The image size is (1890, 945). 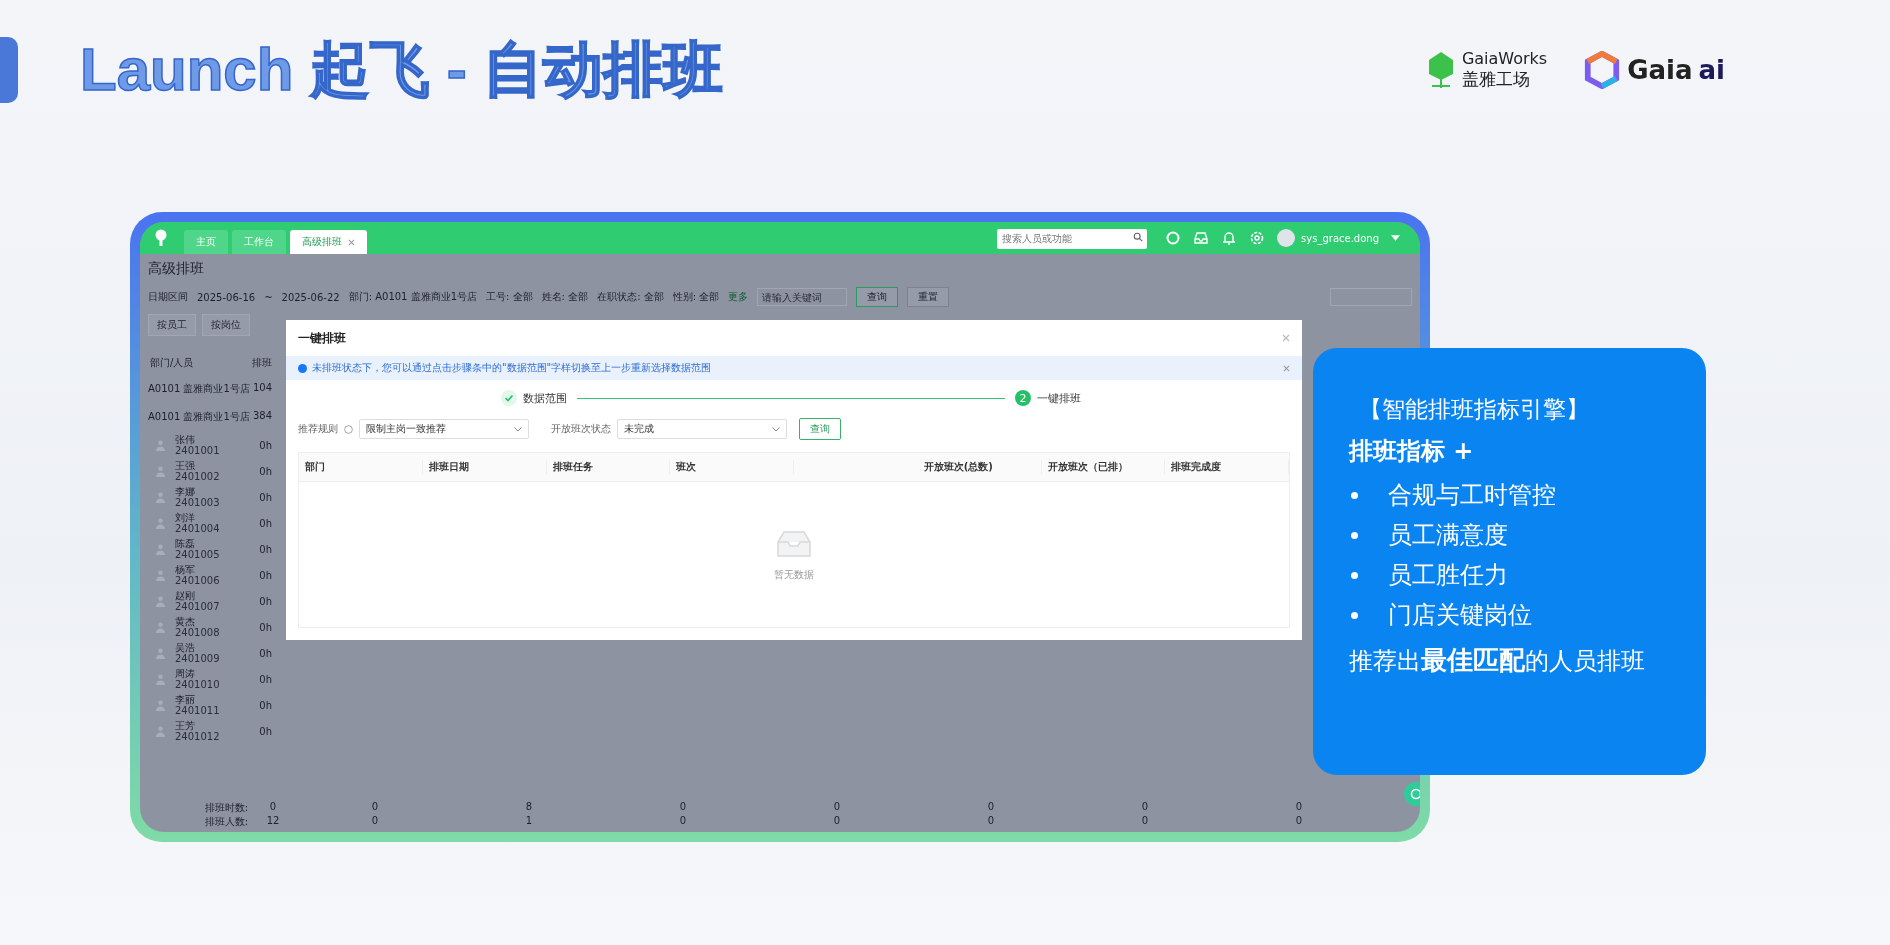 What do you see at coordinates (262, 388) in the screenshot?
I see `store-value: 104` at bounding box center [262, 388].